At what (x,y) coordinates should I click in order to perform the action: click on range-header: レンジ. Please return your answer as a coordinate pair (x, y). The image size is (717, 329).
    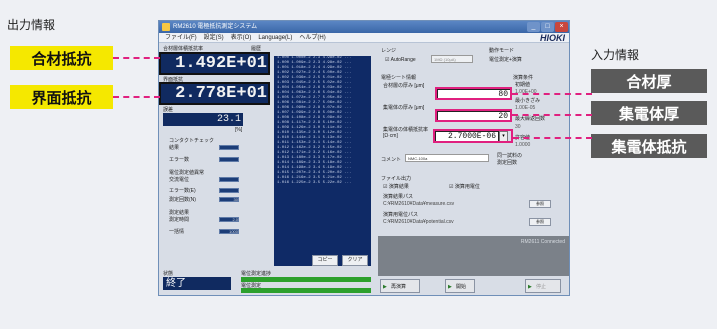
    Looking at the image, I should click on (389, 51).